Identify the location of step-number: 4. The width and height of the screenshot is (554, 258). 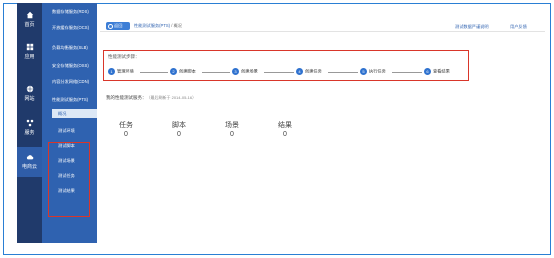
(299, 71).